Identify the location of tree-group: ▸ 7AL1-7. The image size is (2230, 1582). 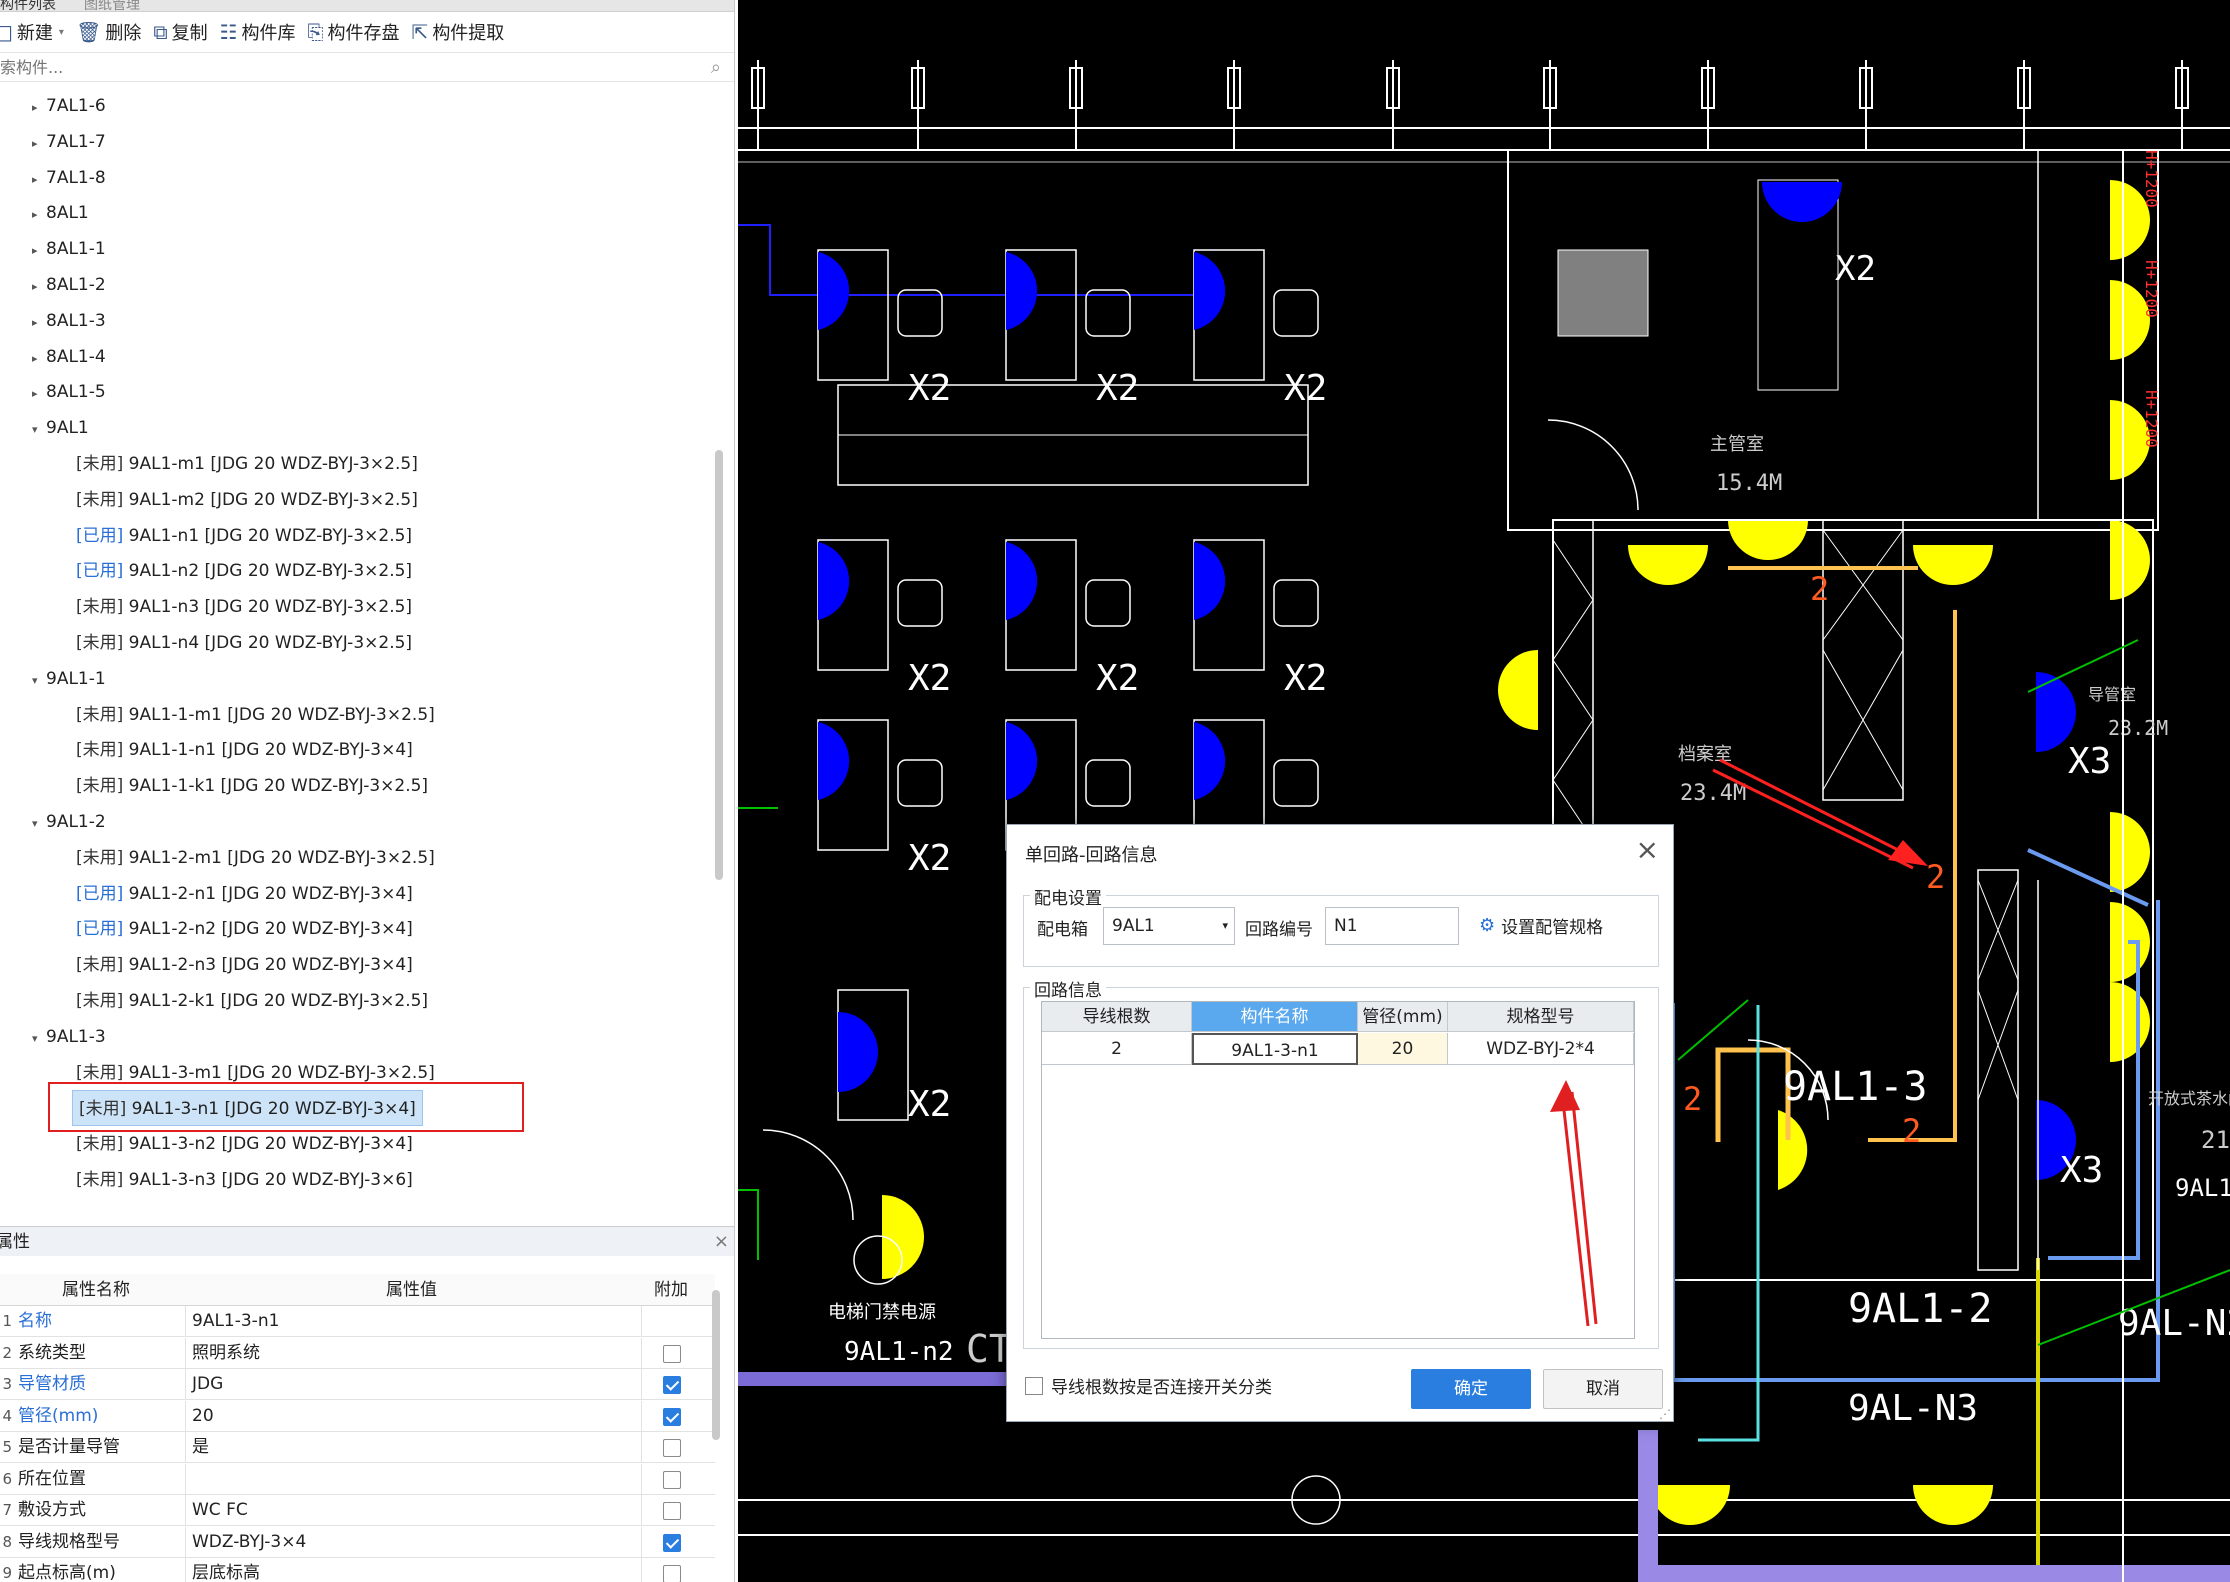
(69, 142).